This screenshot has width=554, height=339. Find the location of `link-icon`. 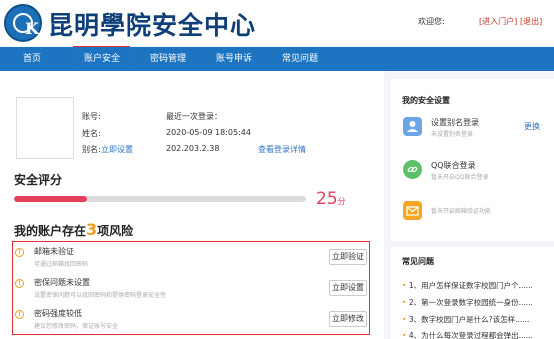

link-icon is located at coordinates (412, 169).